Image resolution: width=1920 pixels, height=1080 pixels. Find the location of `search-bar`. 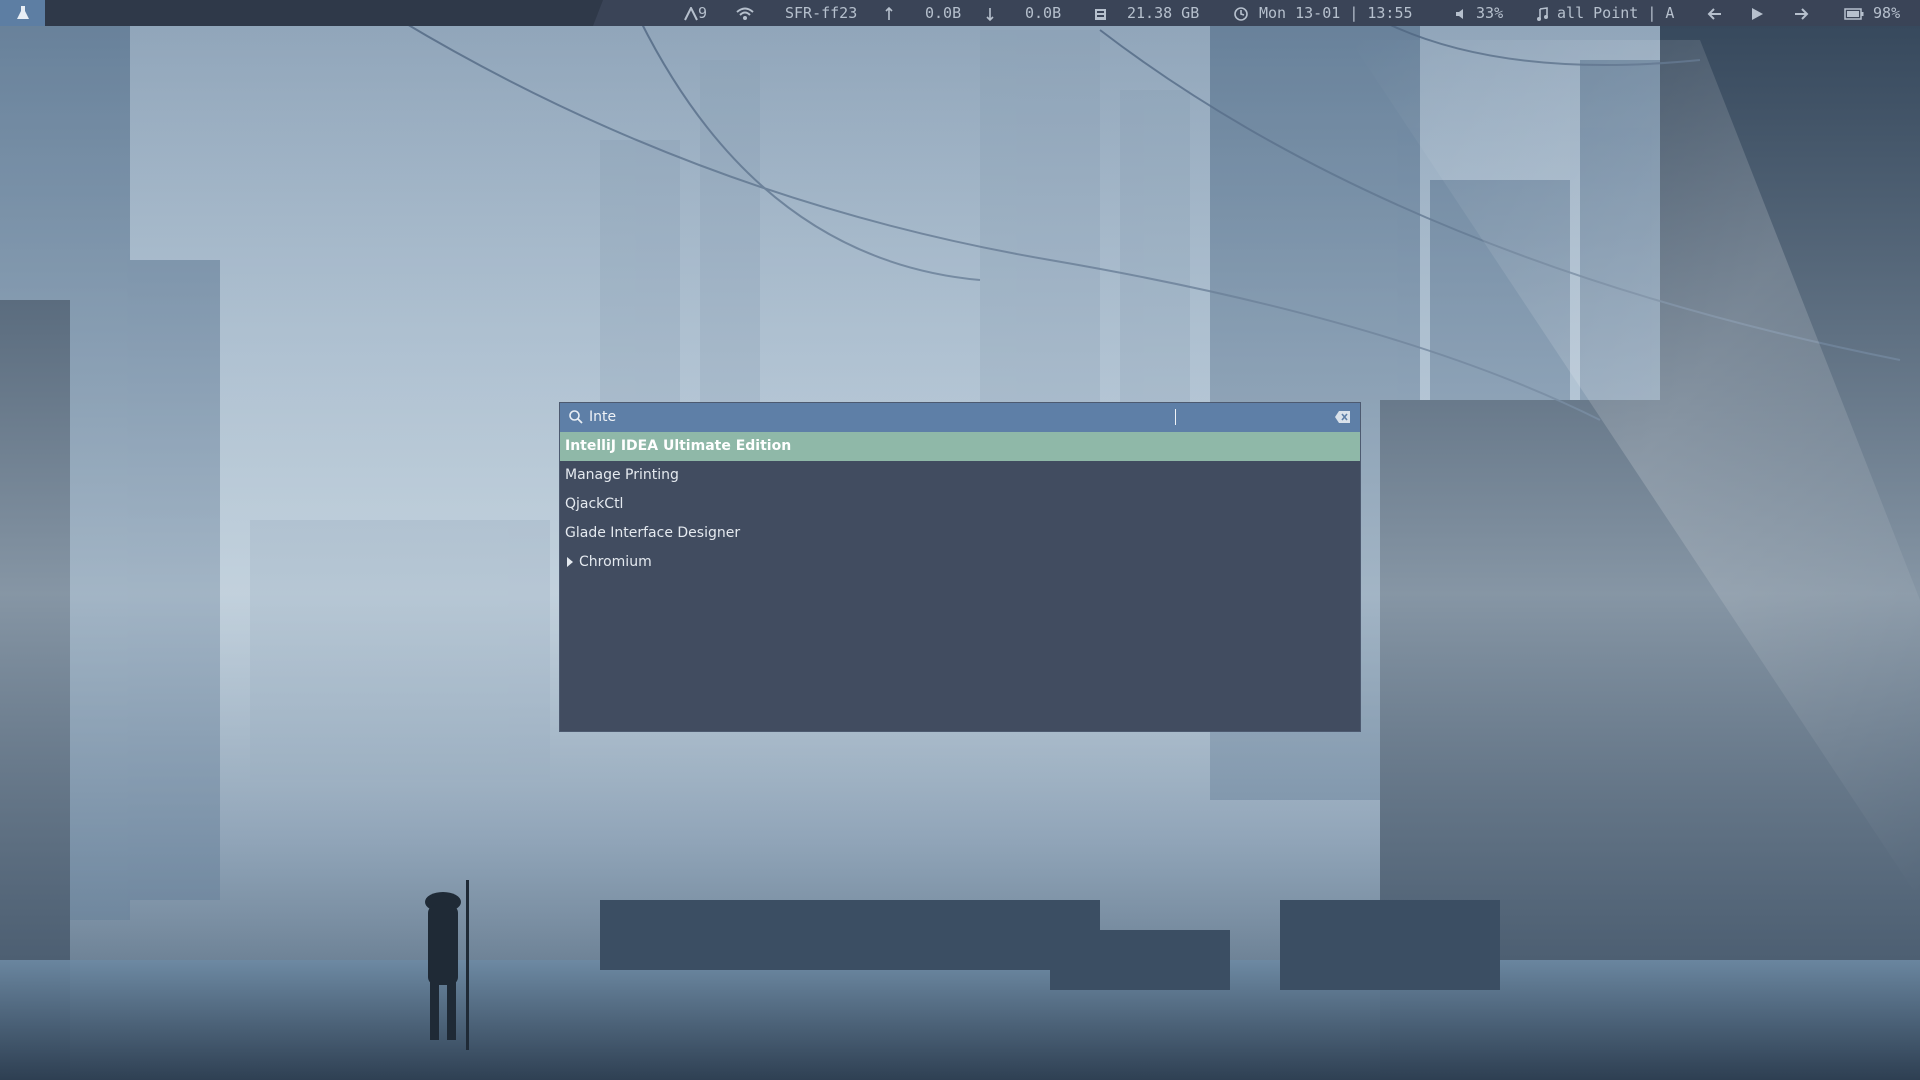

search-bar is located at coordinates (960, 417).